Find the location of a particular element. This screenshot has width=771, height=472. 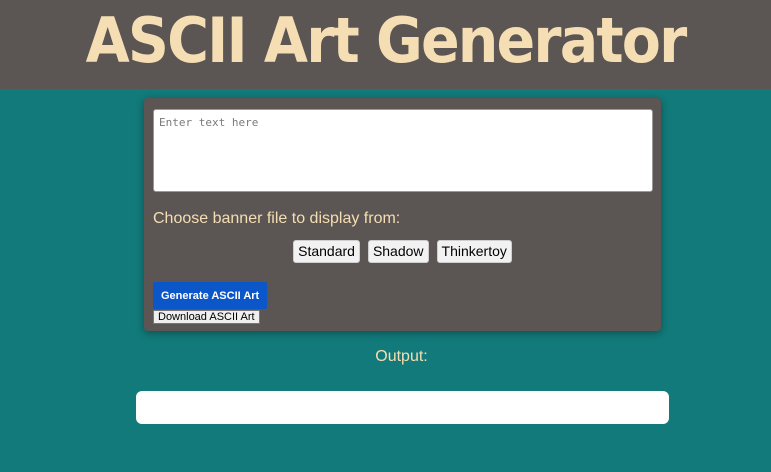

download-button: Download ASCII Art is located at coordinates (206, 317).